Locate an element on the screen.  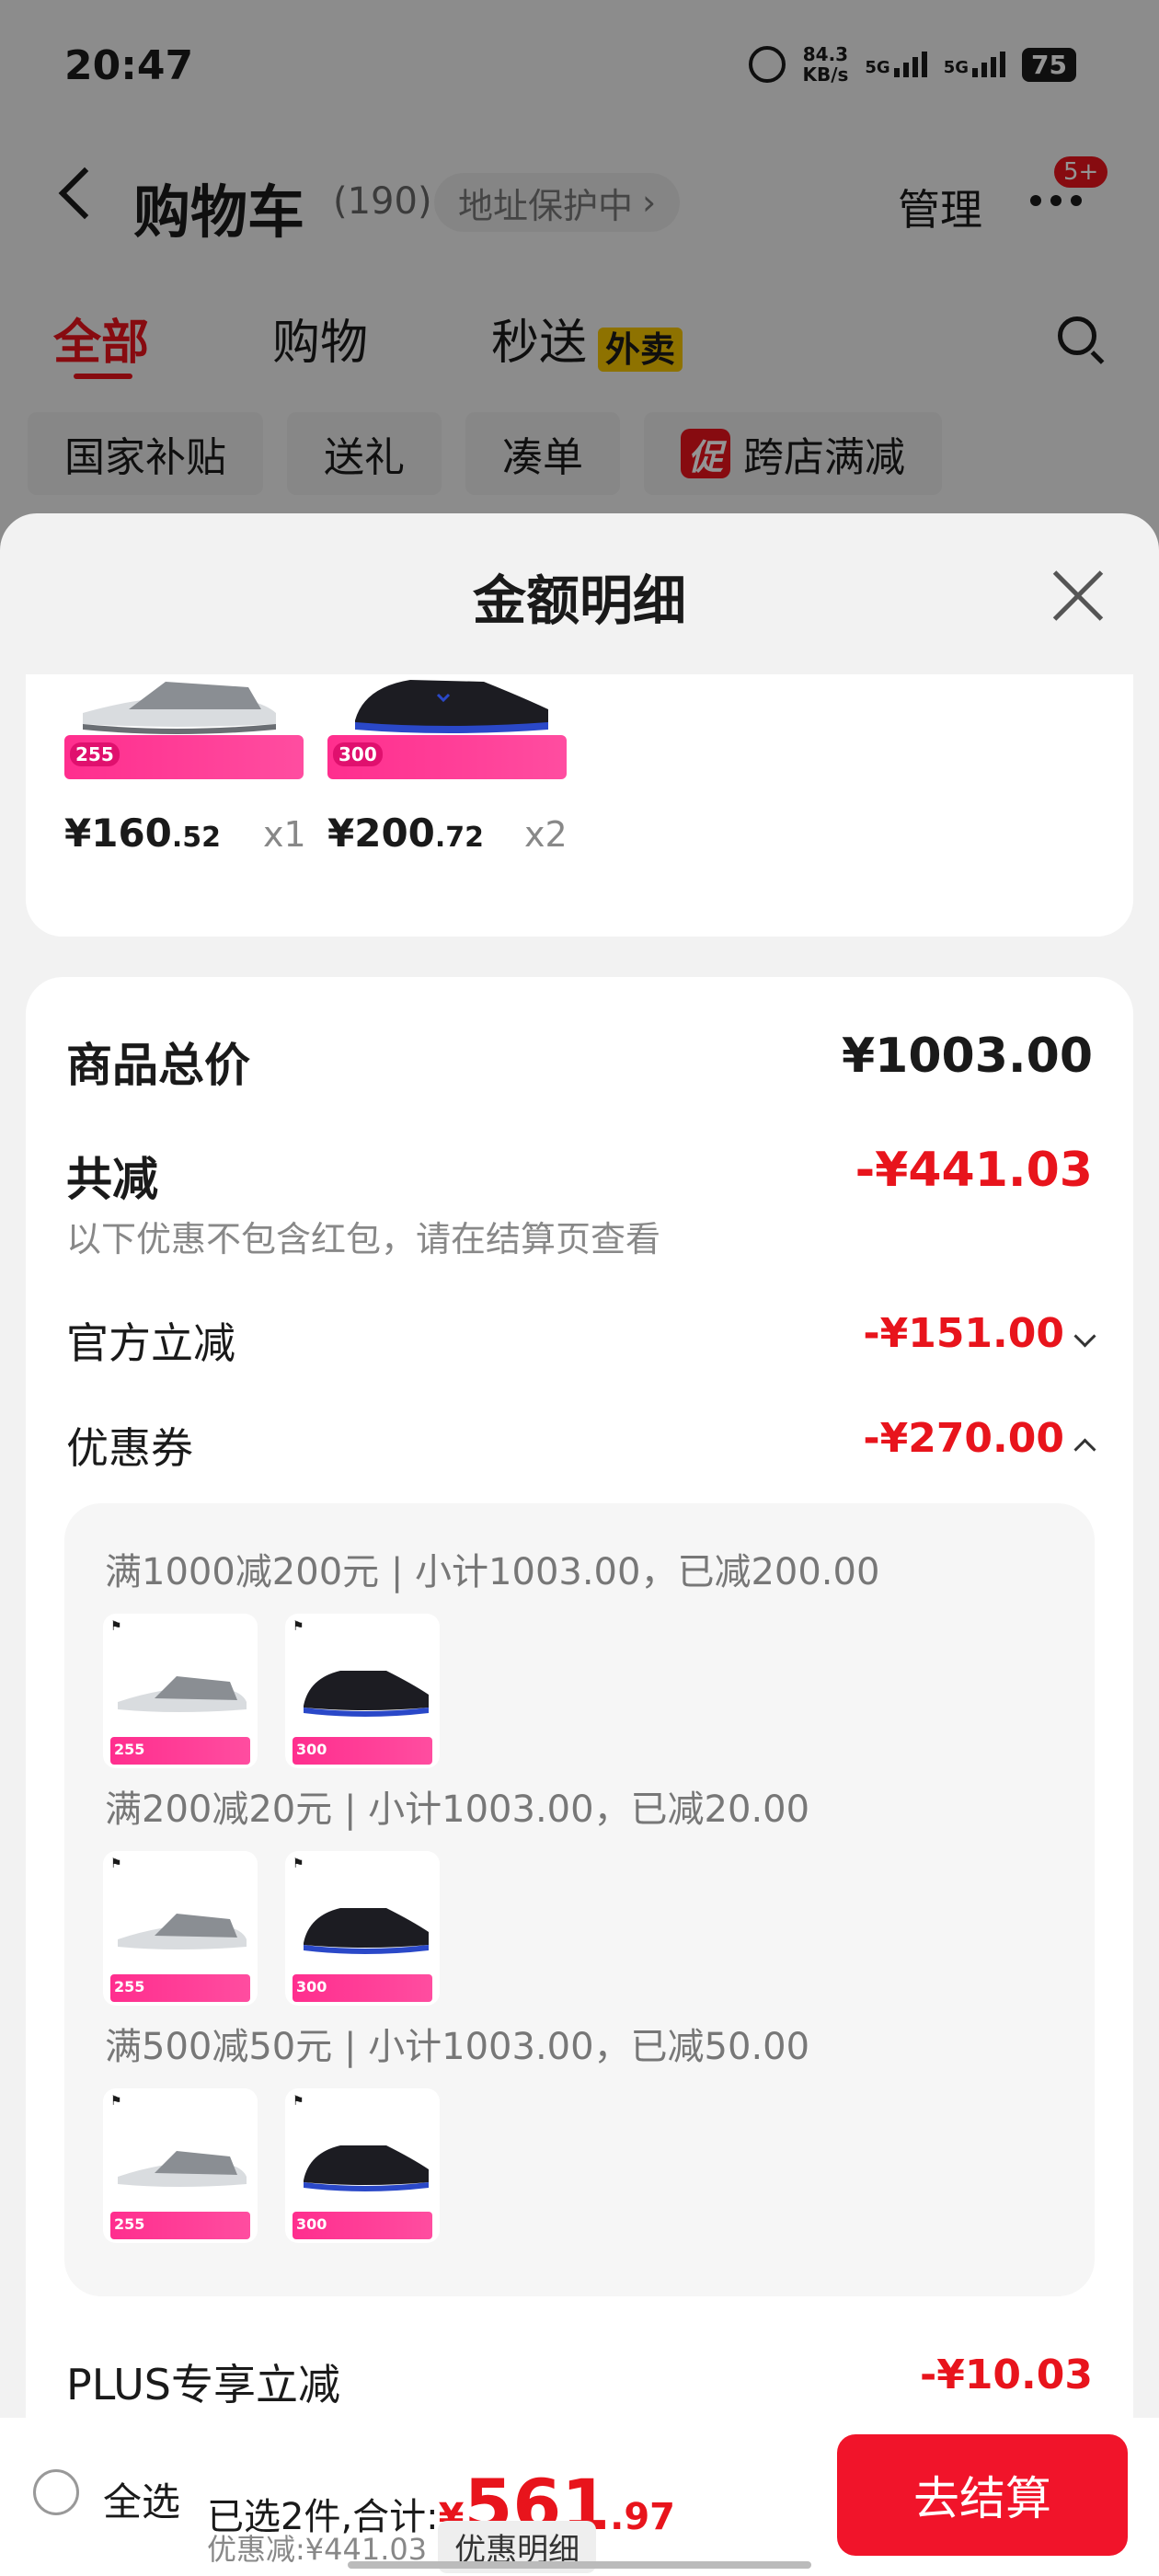
coupon-line: 满500减50元 | 小计1003.00，已减50.00 is located at coordinates (457, 2047).